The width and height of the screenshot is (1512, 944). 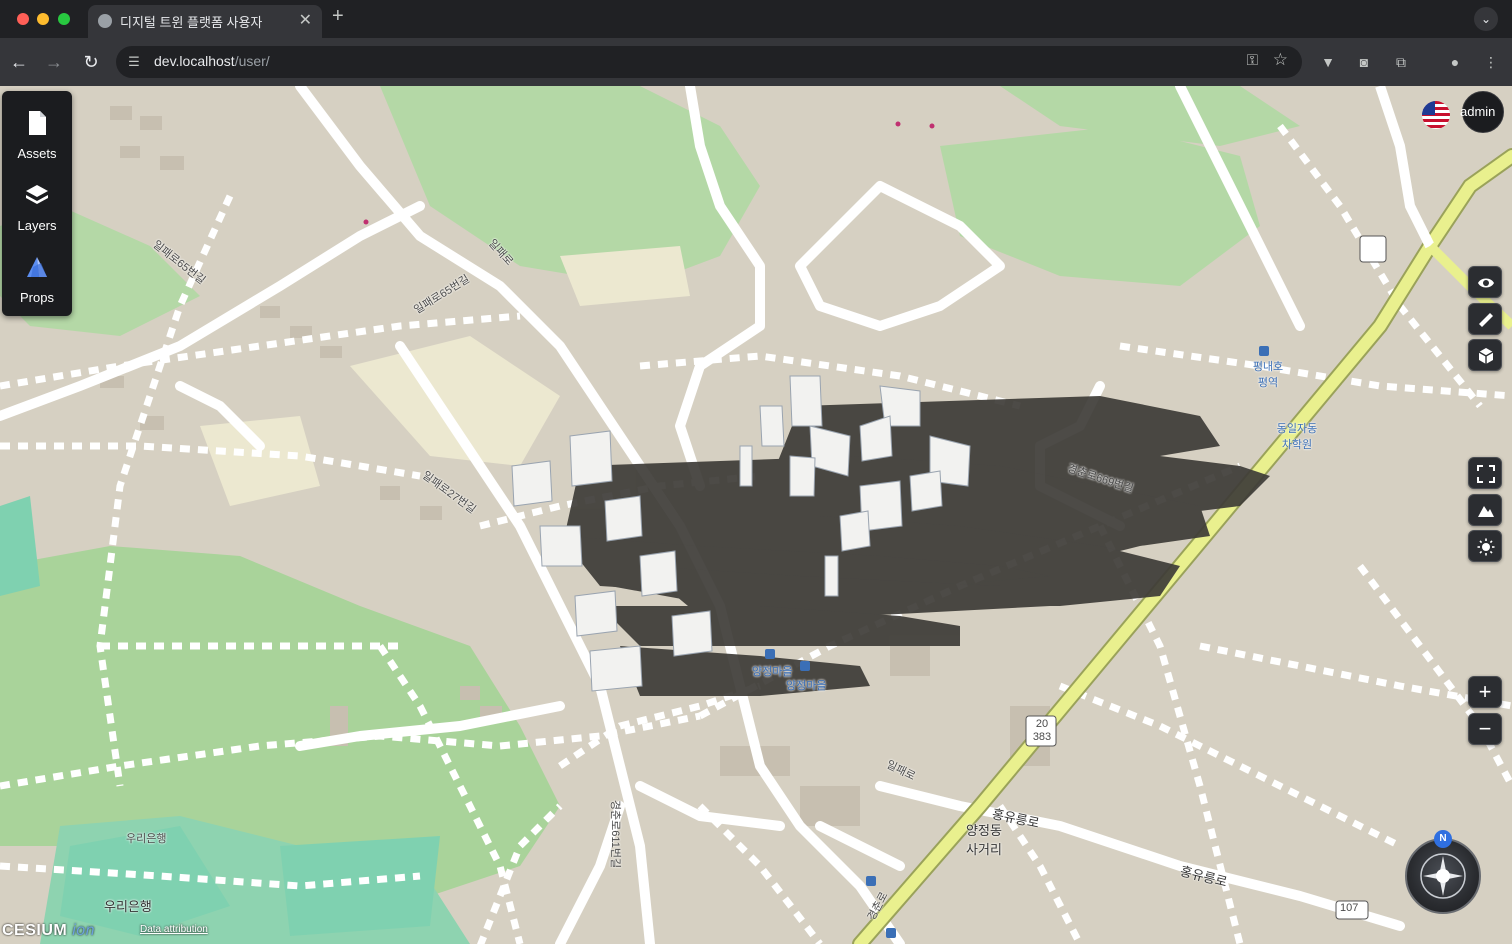 I want to click on forward-arrow-icon: →, so click(x=54, y=62).